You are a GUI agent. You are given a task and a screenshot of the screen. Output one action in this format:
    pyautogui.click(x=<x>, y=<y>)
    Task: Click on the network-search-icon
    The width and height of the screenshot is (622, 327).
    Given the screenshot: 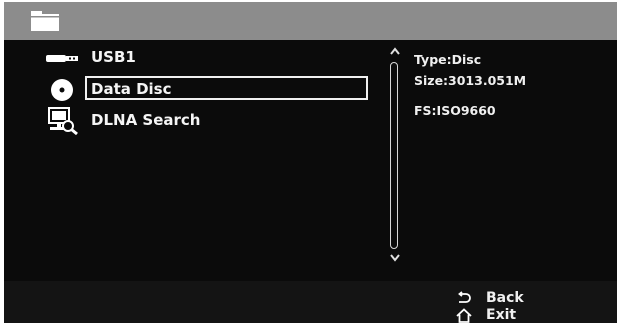 What is the action you would take?
    pyautogui.click(x=63, y=121)
    